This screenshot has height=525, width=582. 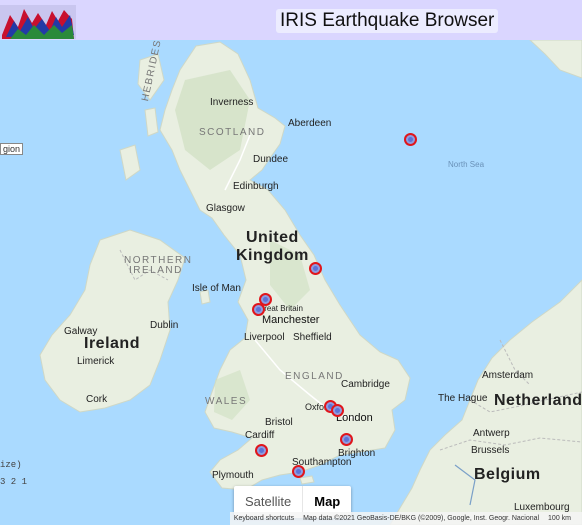 I want to click on uk-label-line2: Kingdom, so click(x=272, y=255).